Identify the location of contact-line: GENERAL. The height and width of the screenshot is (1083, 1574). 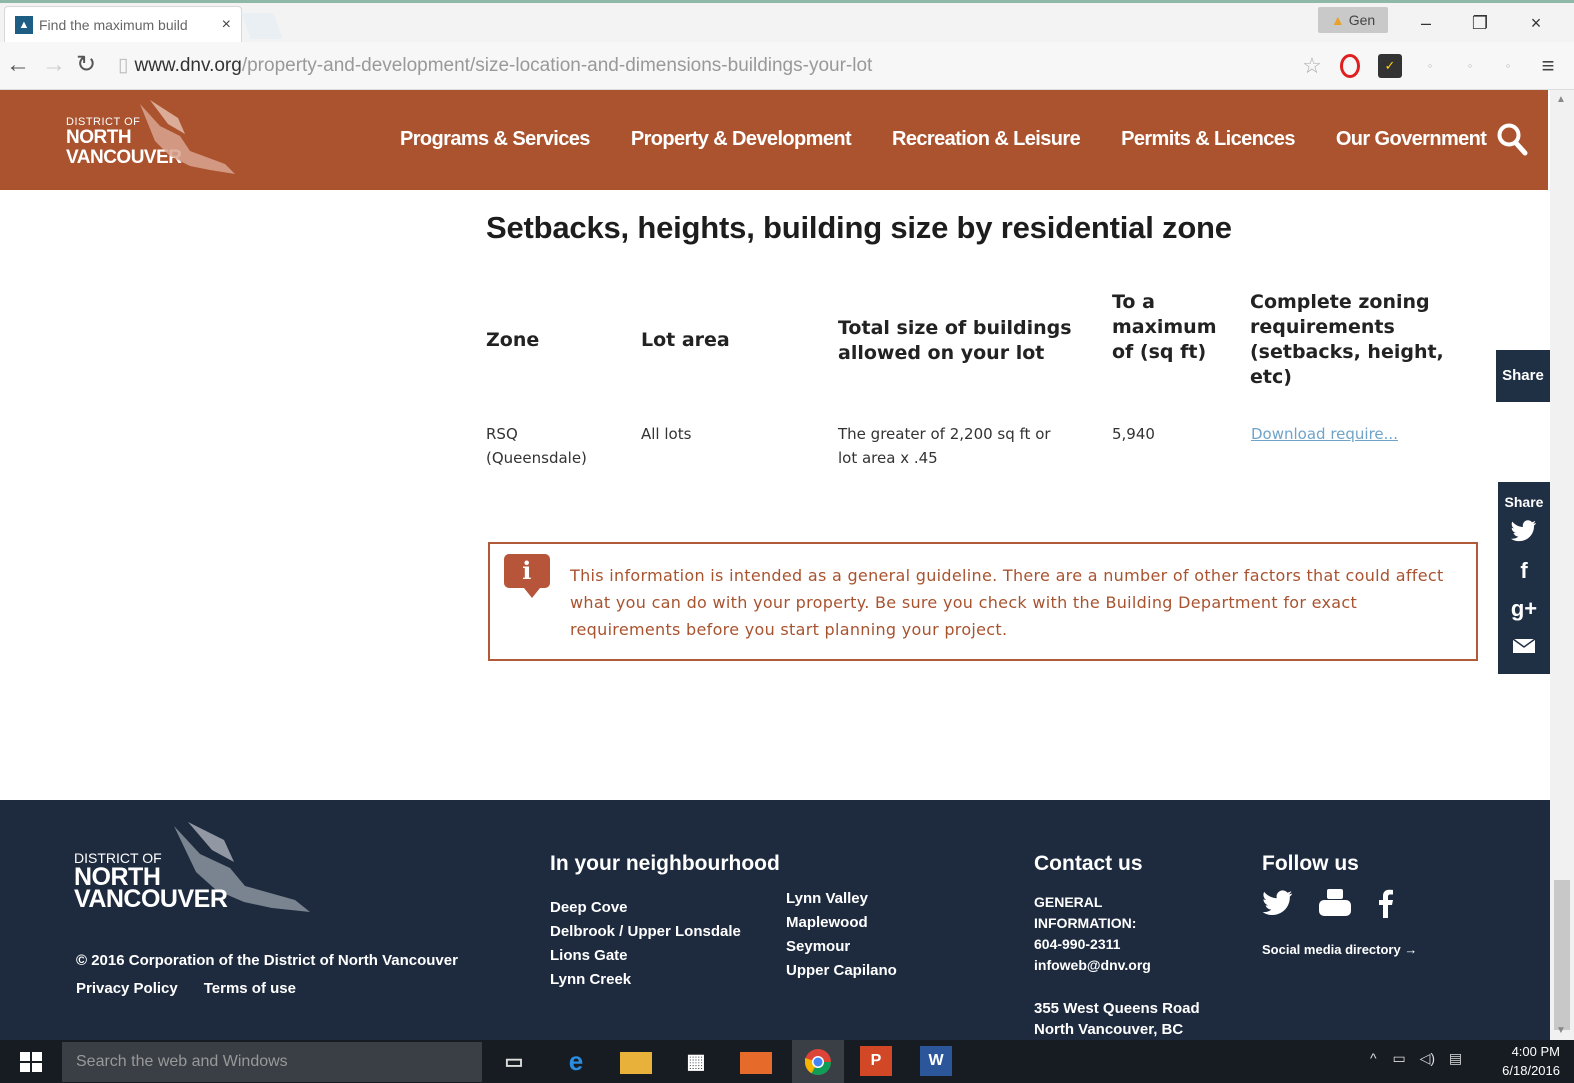
(1068, 902).